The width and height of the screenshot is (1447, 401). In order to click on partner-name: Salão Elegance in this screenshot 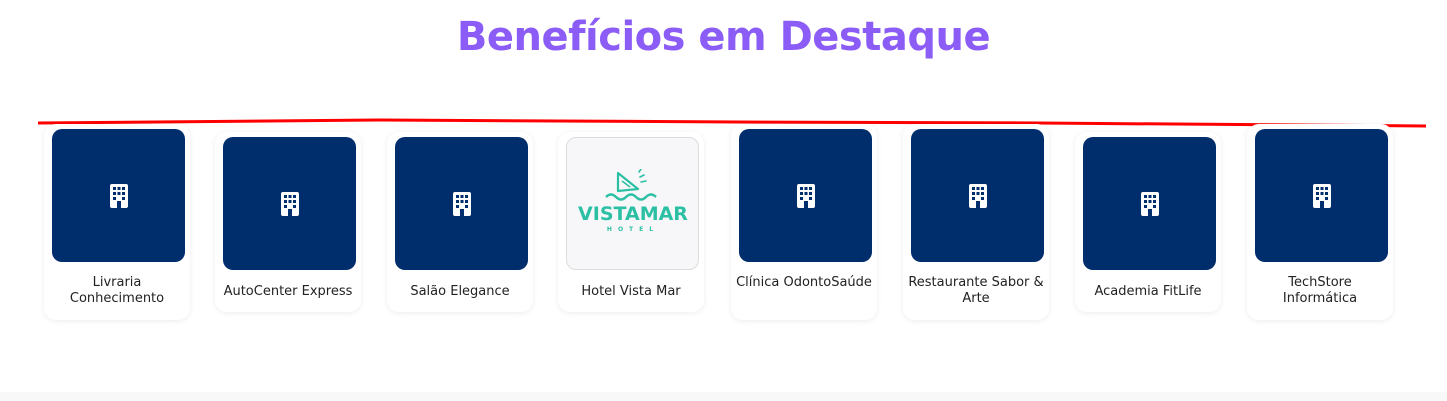, I will do `click(460, 291)`.